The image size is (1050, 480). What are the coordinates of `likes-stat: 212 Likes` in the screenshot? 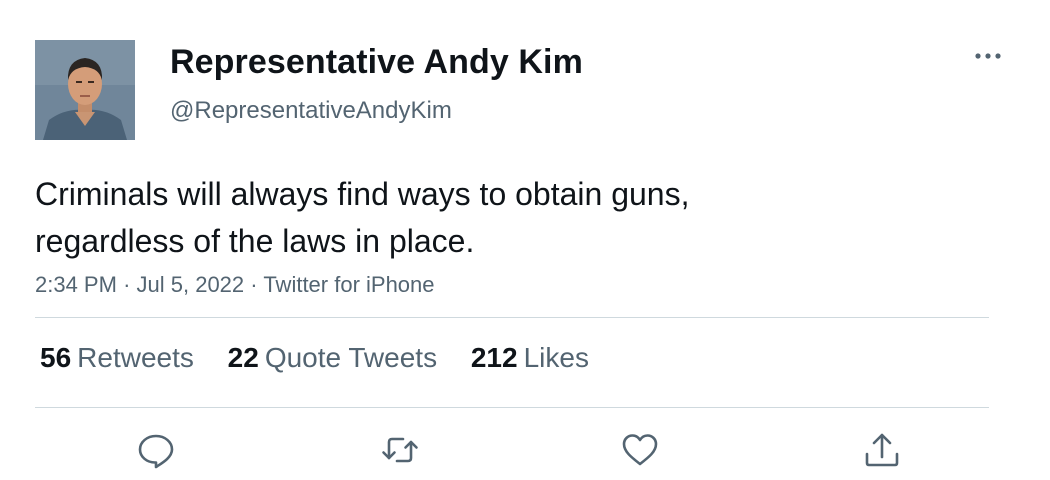 It's located at (530, 358).